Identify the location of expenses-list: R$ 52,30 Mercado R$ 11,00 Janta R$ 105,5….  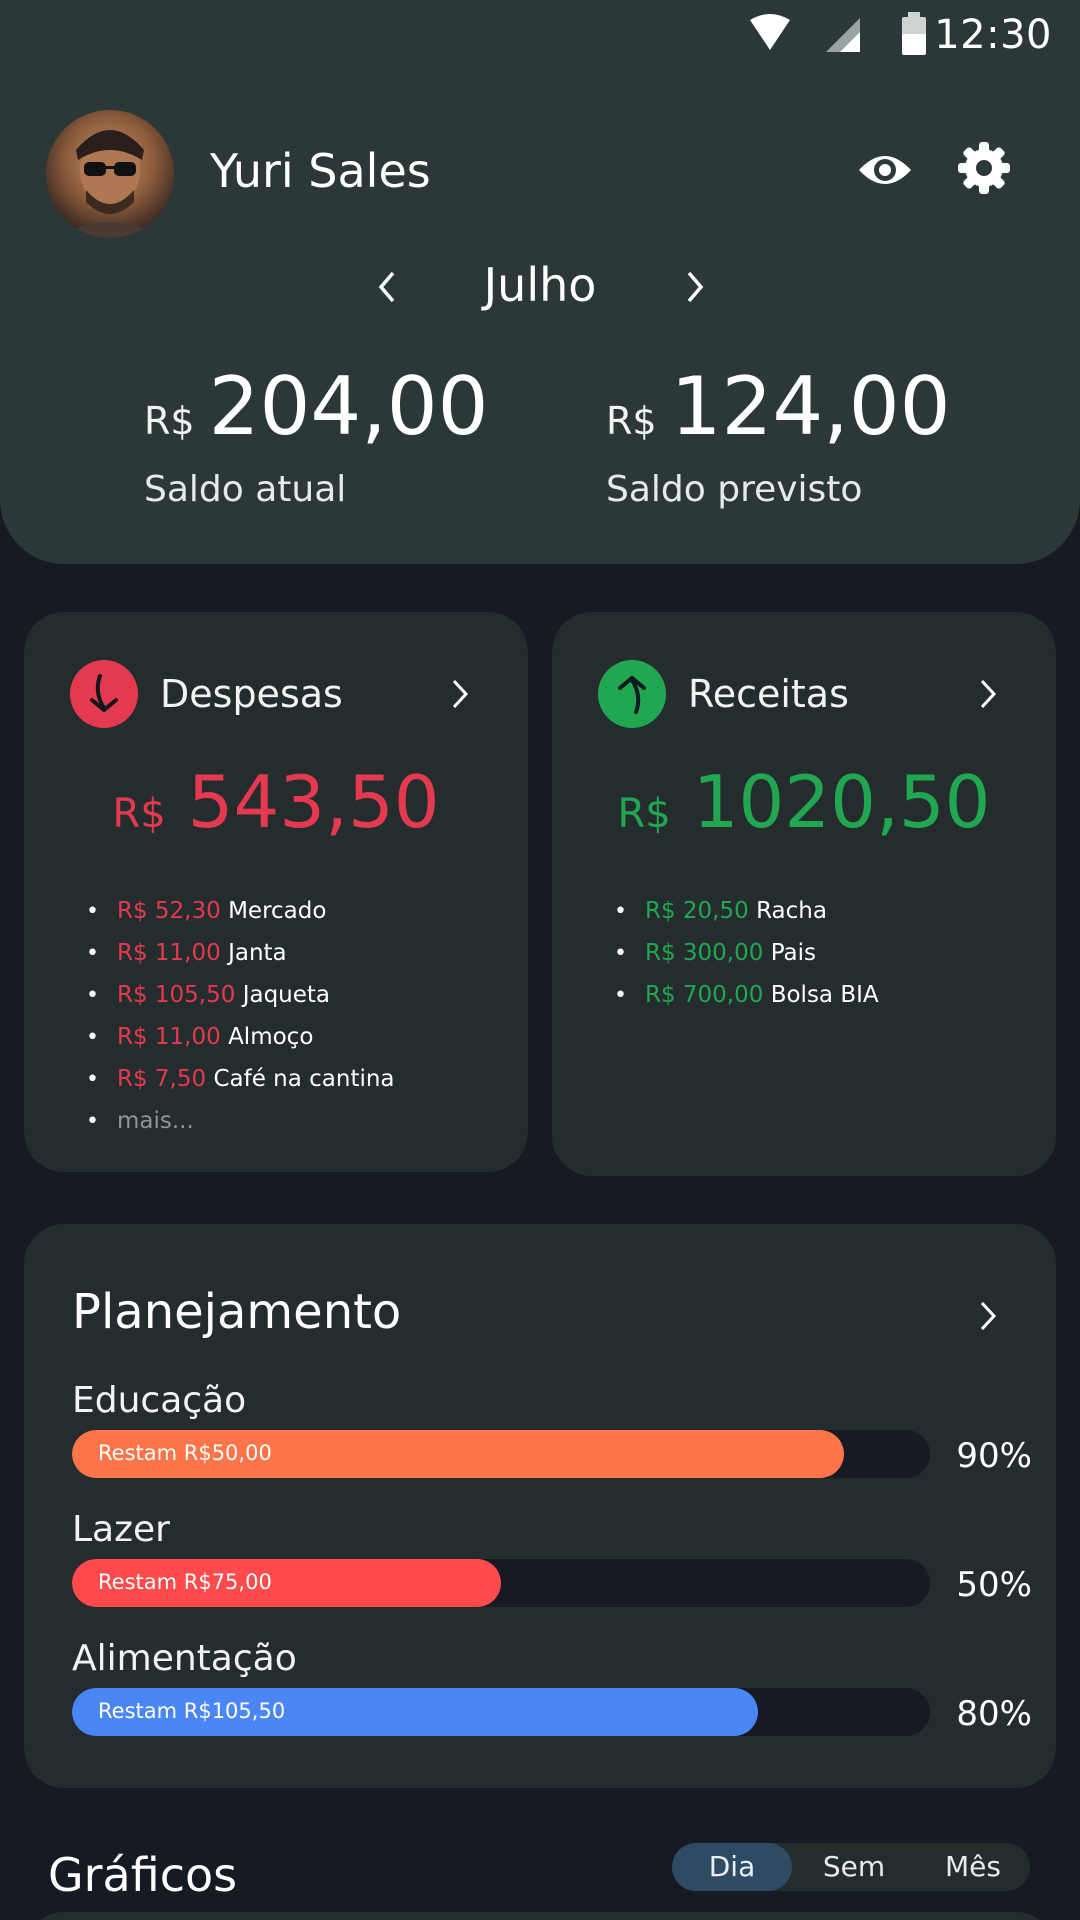
(240, 1016).